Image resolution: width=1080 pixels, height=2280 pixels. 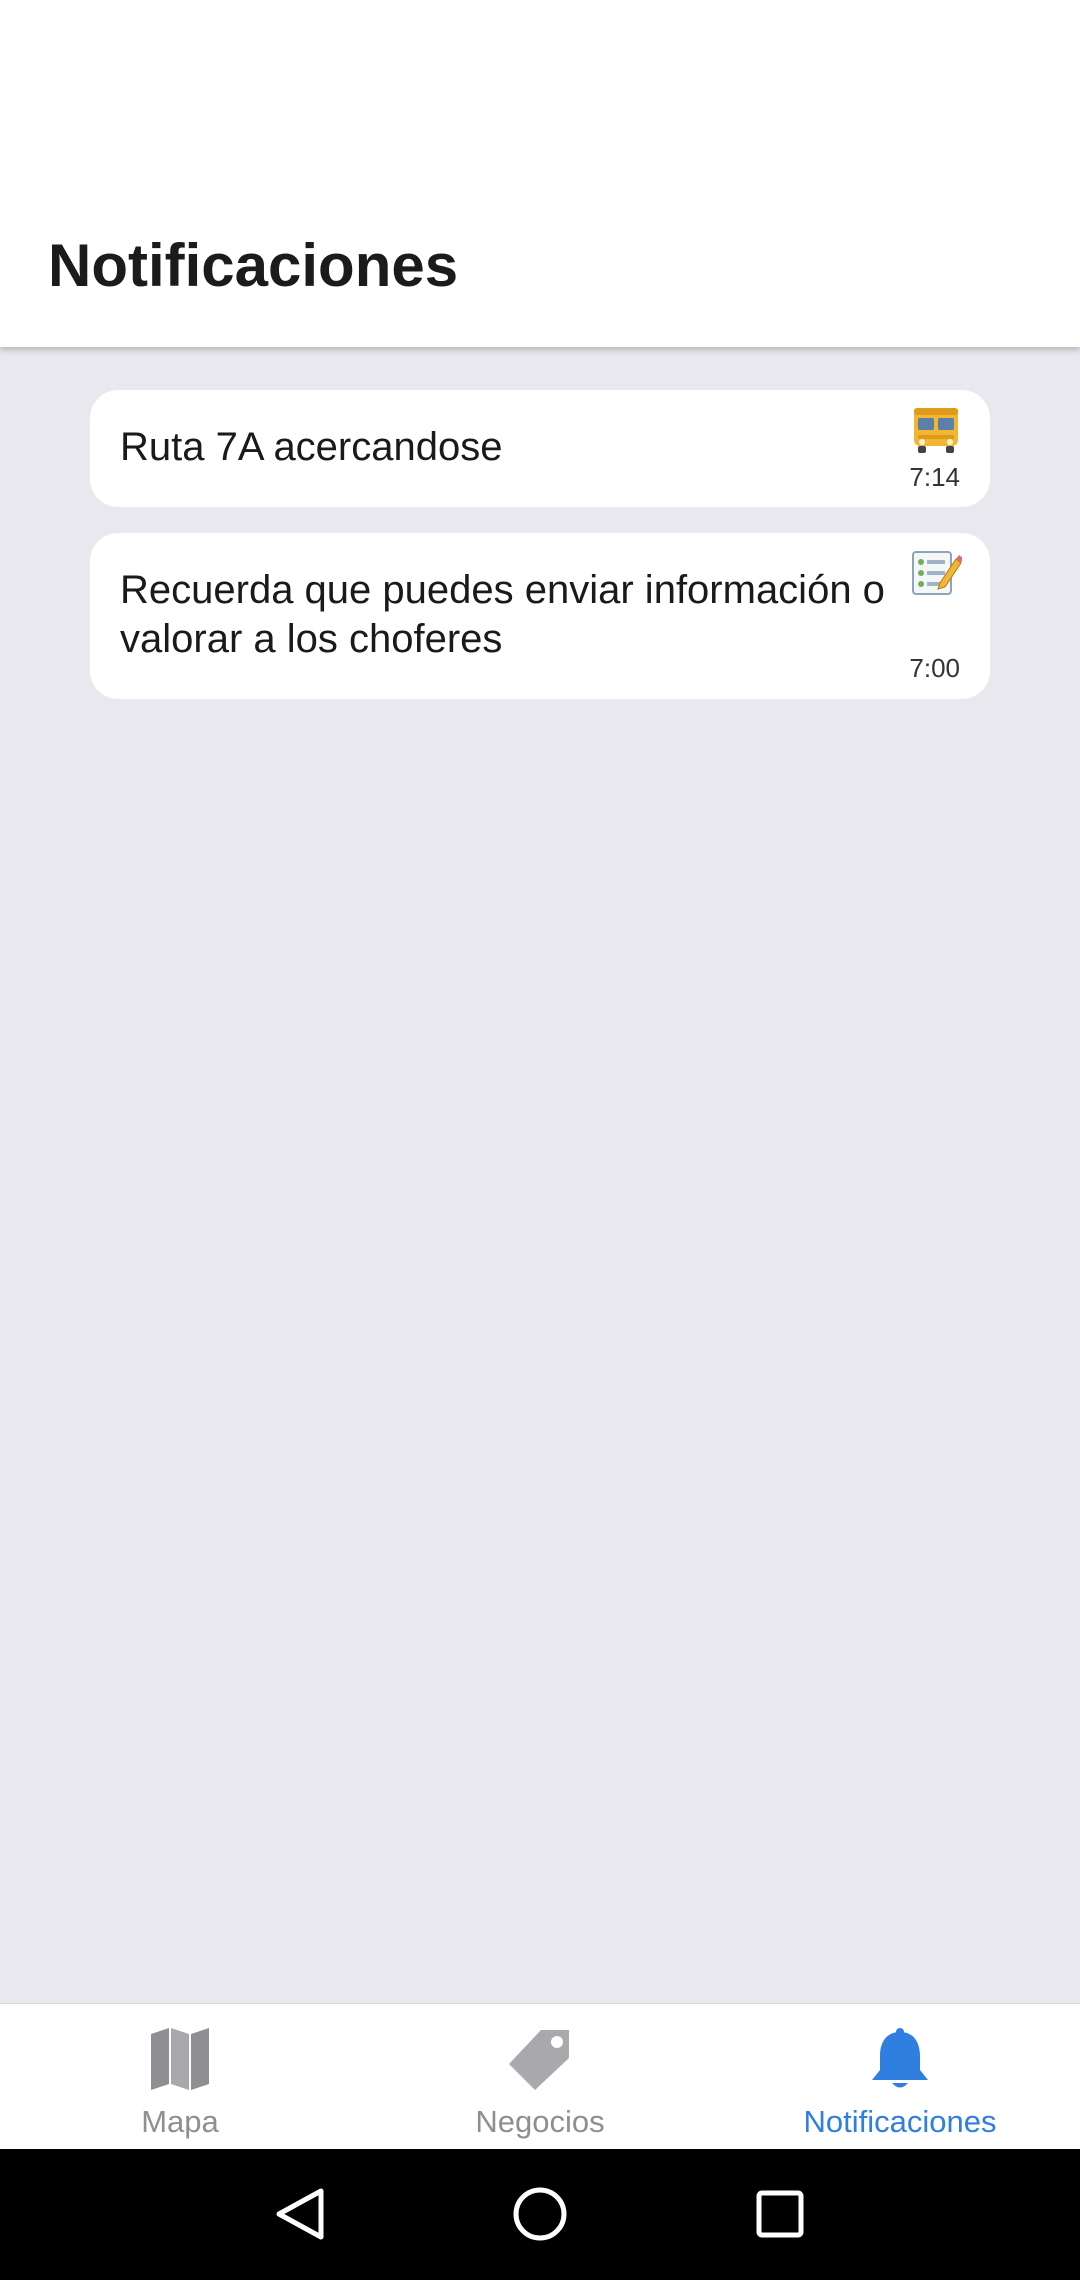 What do you see at coordinates (180, 2059) in the screenshot?
I see `map-icon` at bounding box center [180, 2059].